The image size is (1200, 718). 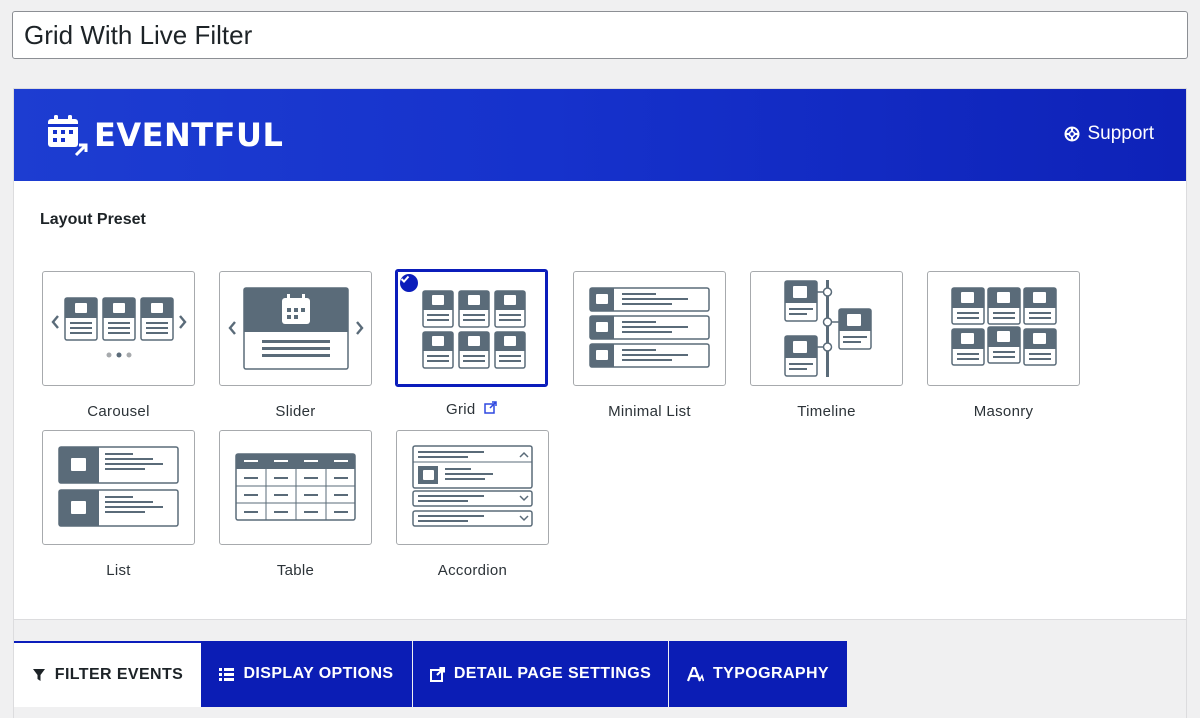 I want to click on preset-minimal-list: Minimal List, so click(x=649, y=345).